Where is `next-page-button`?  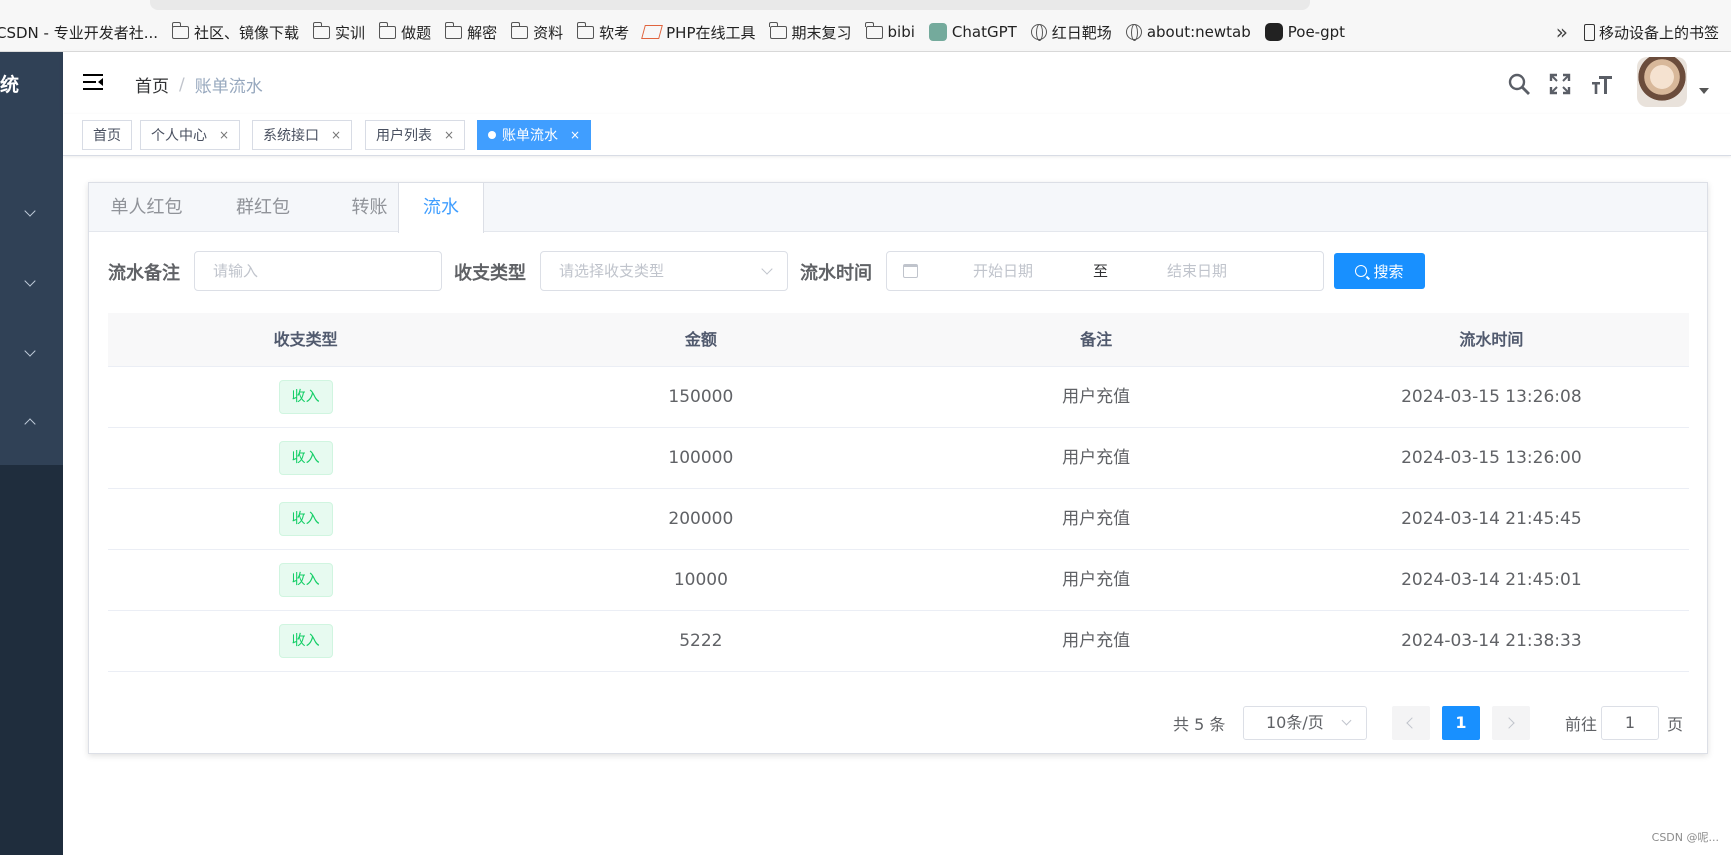 next-page-button is located at coordinates (1511, 723).